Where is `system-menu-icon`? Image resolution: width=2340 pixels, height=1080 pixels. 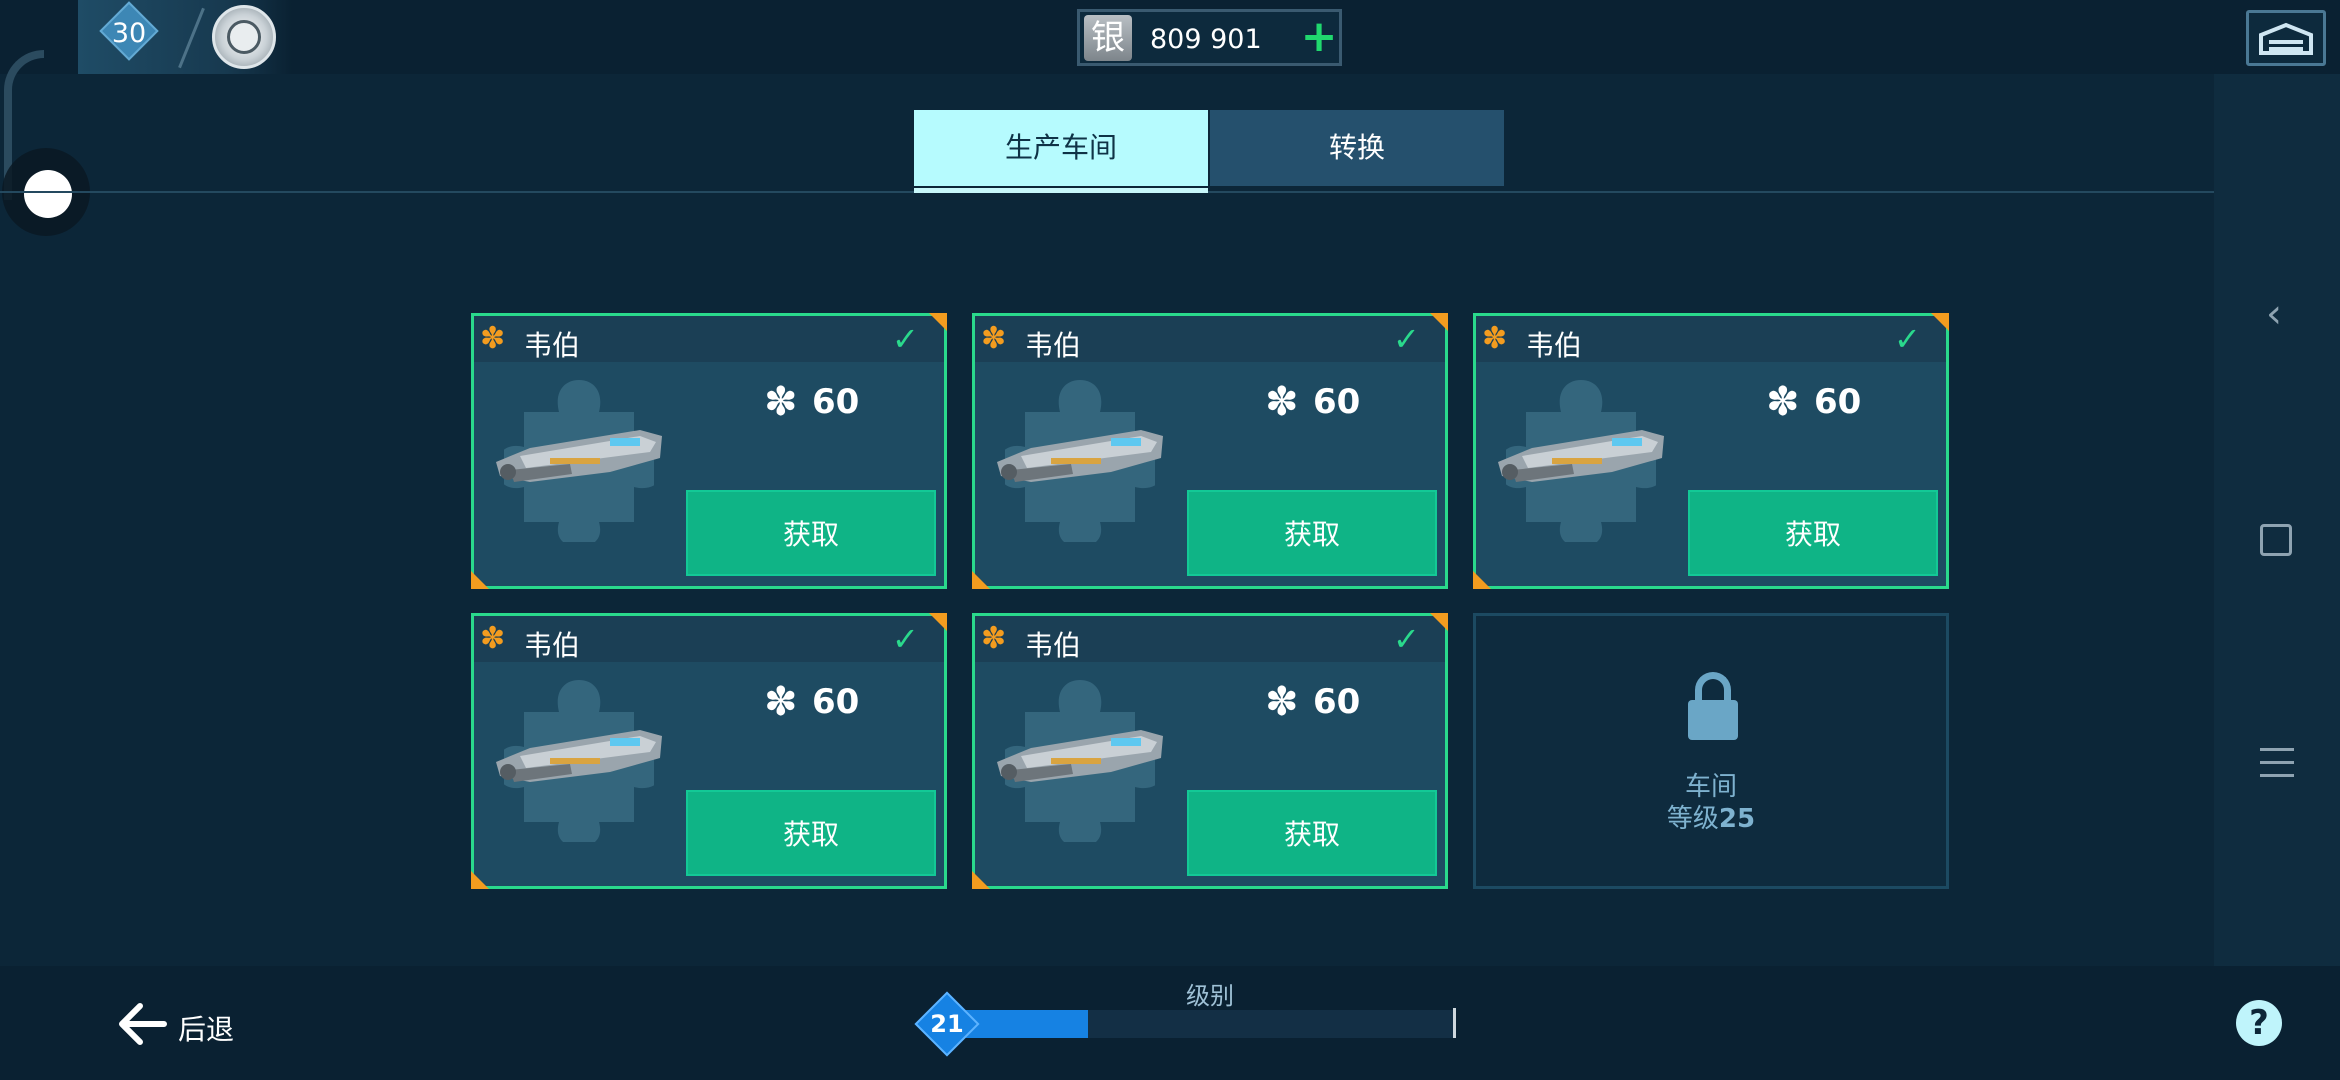 system-menu-icon is located at coordinates (2277, 764).